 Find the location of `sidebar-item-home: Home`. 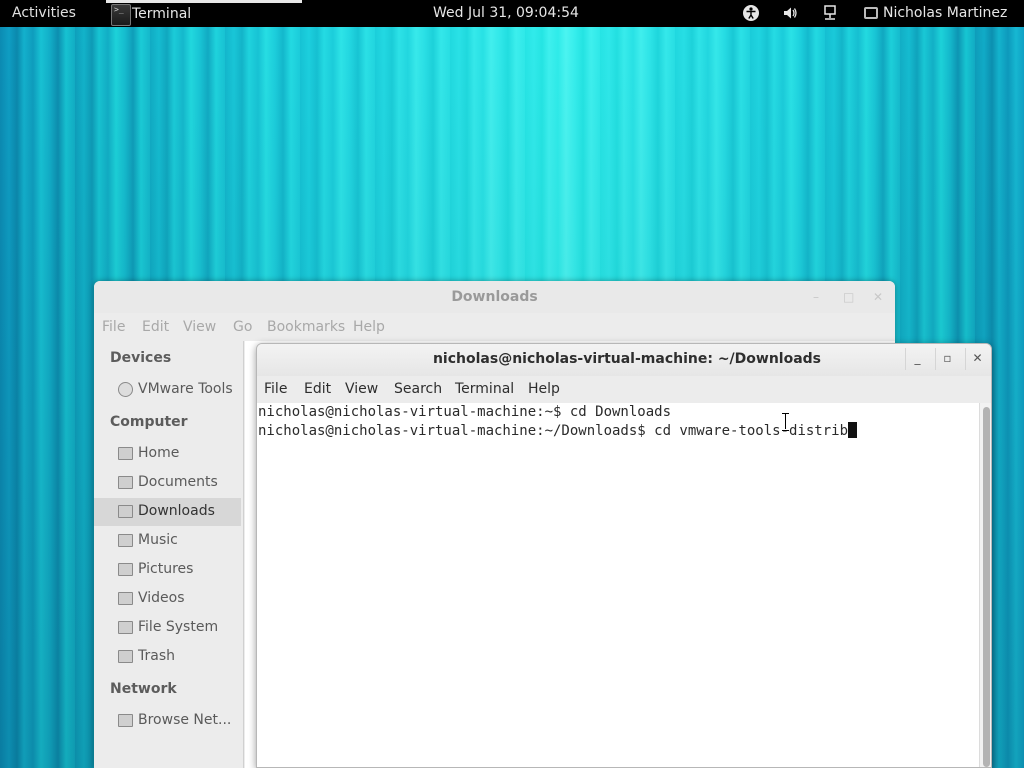

sidebar-item-home: Home is located at coordinates (167, 454).